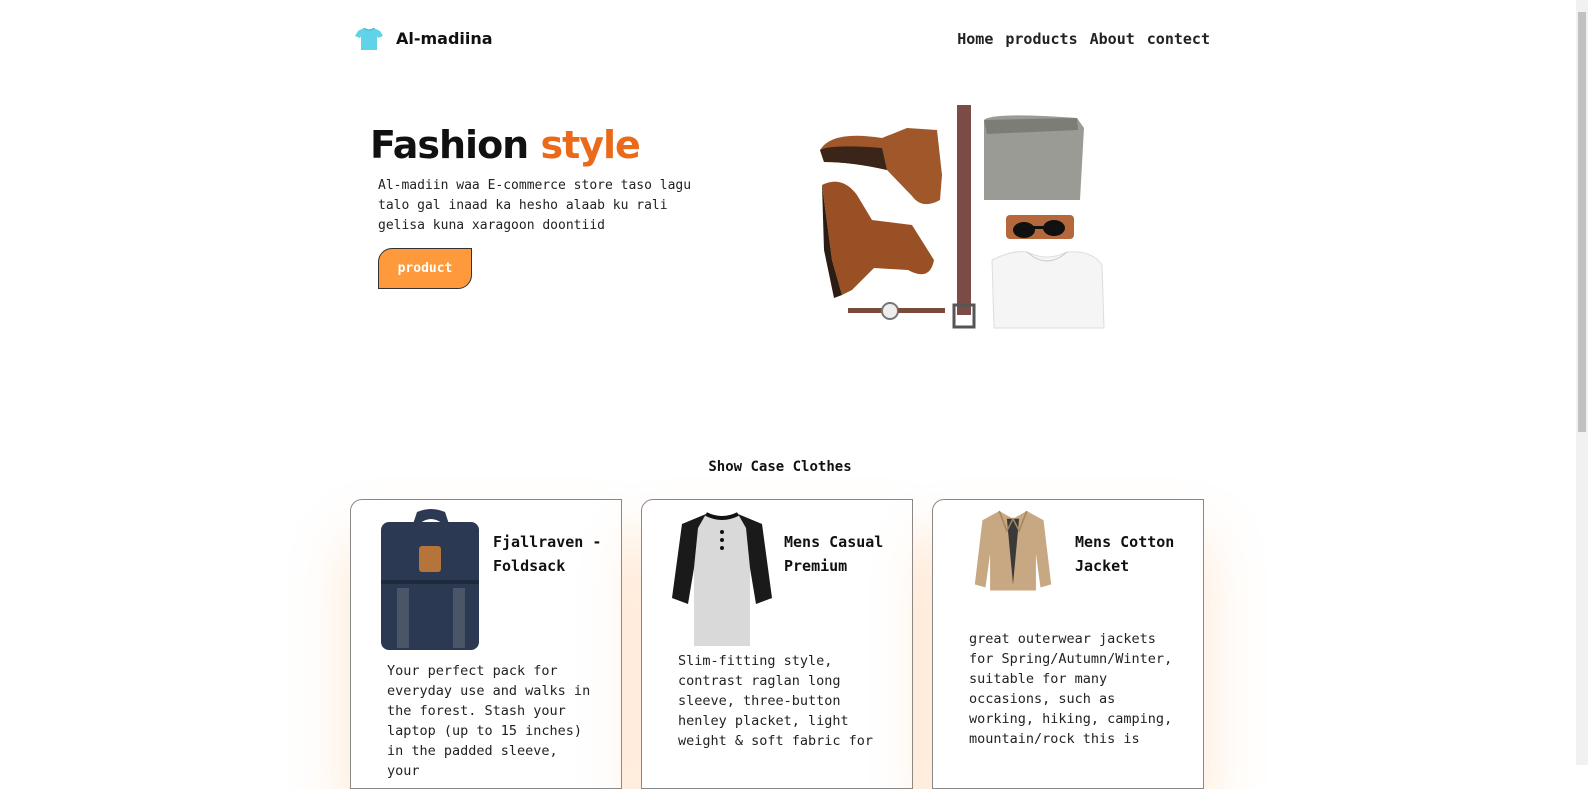  Describe the element at coordinates (1582, 222) in the screenshot. I see `scroll-thumb` at that location.